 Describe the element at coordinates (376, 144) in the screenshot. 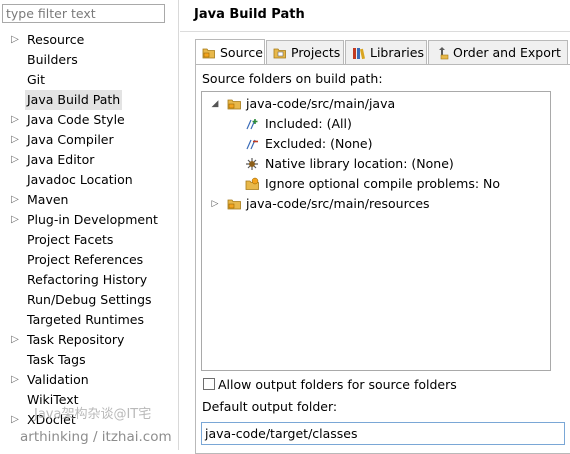

I see `excluded-node: Excluded: (None)` at that location.